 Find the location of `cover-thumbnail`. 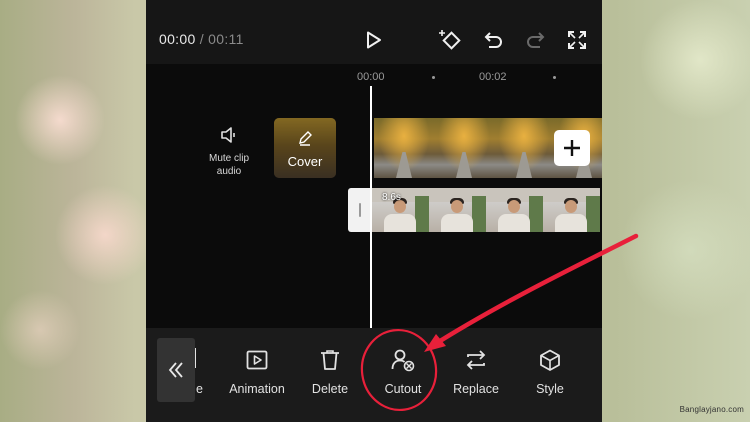

cover-thumbnail is located at coordinates (305, 148).